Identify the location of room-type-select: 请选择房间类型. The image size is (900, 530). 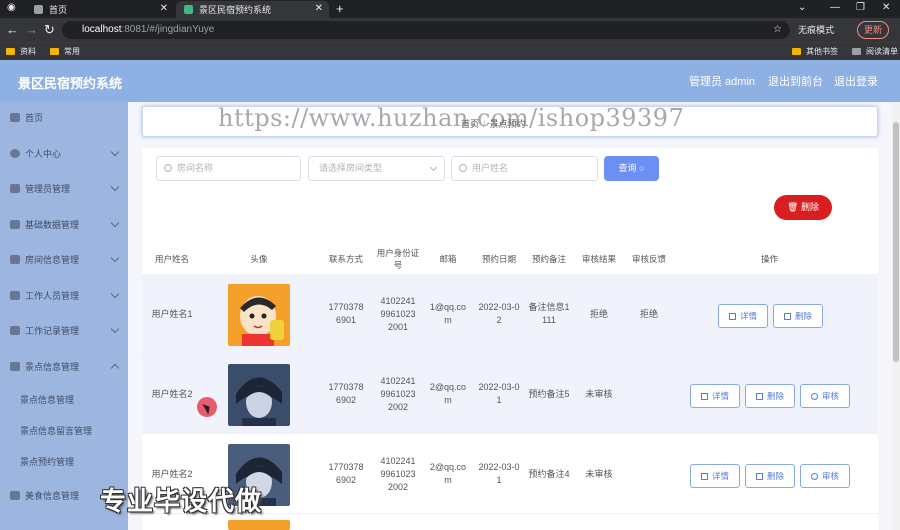
(376, 168).